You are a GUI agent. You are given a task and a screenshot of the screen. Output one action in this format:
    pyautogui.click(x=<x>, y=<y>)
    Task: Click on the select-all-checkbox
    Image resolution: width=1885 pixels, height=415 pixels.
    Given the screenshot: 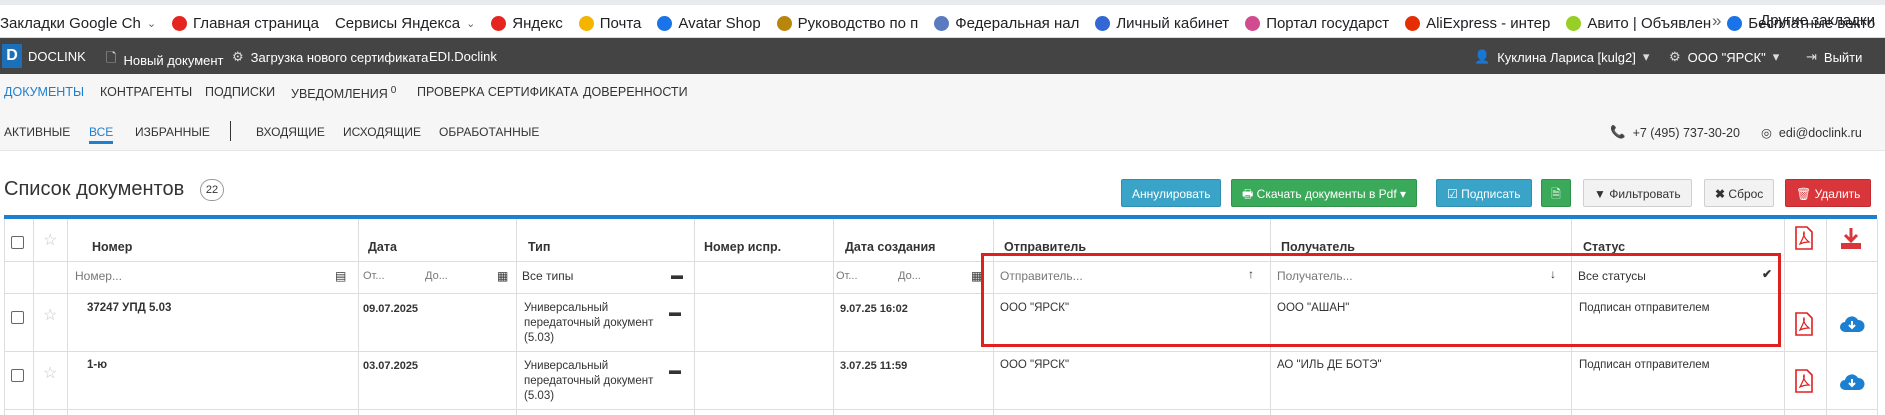 What is the action you would take?
    pyautogui.click(x=17, y=242)
    